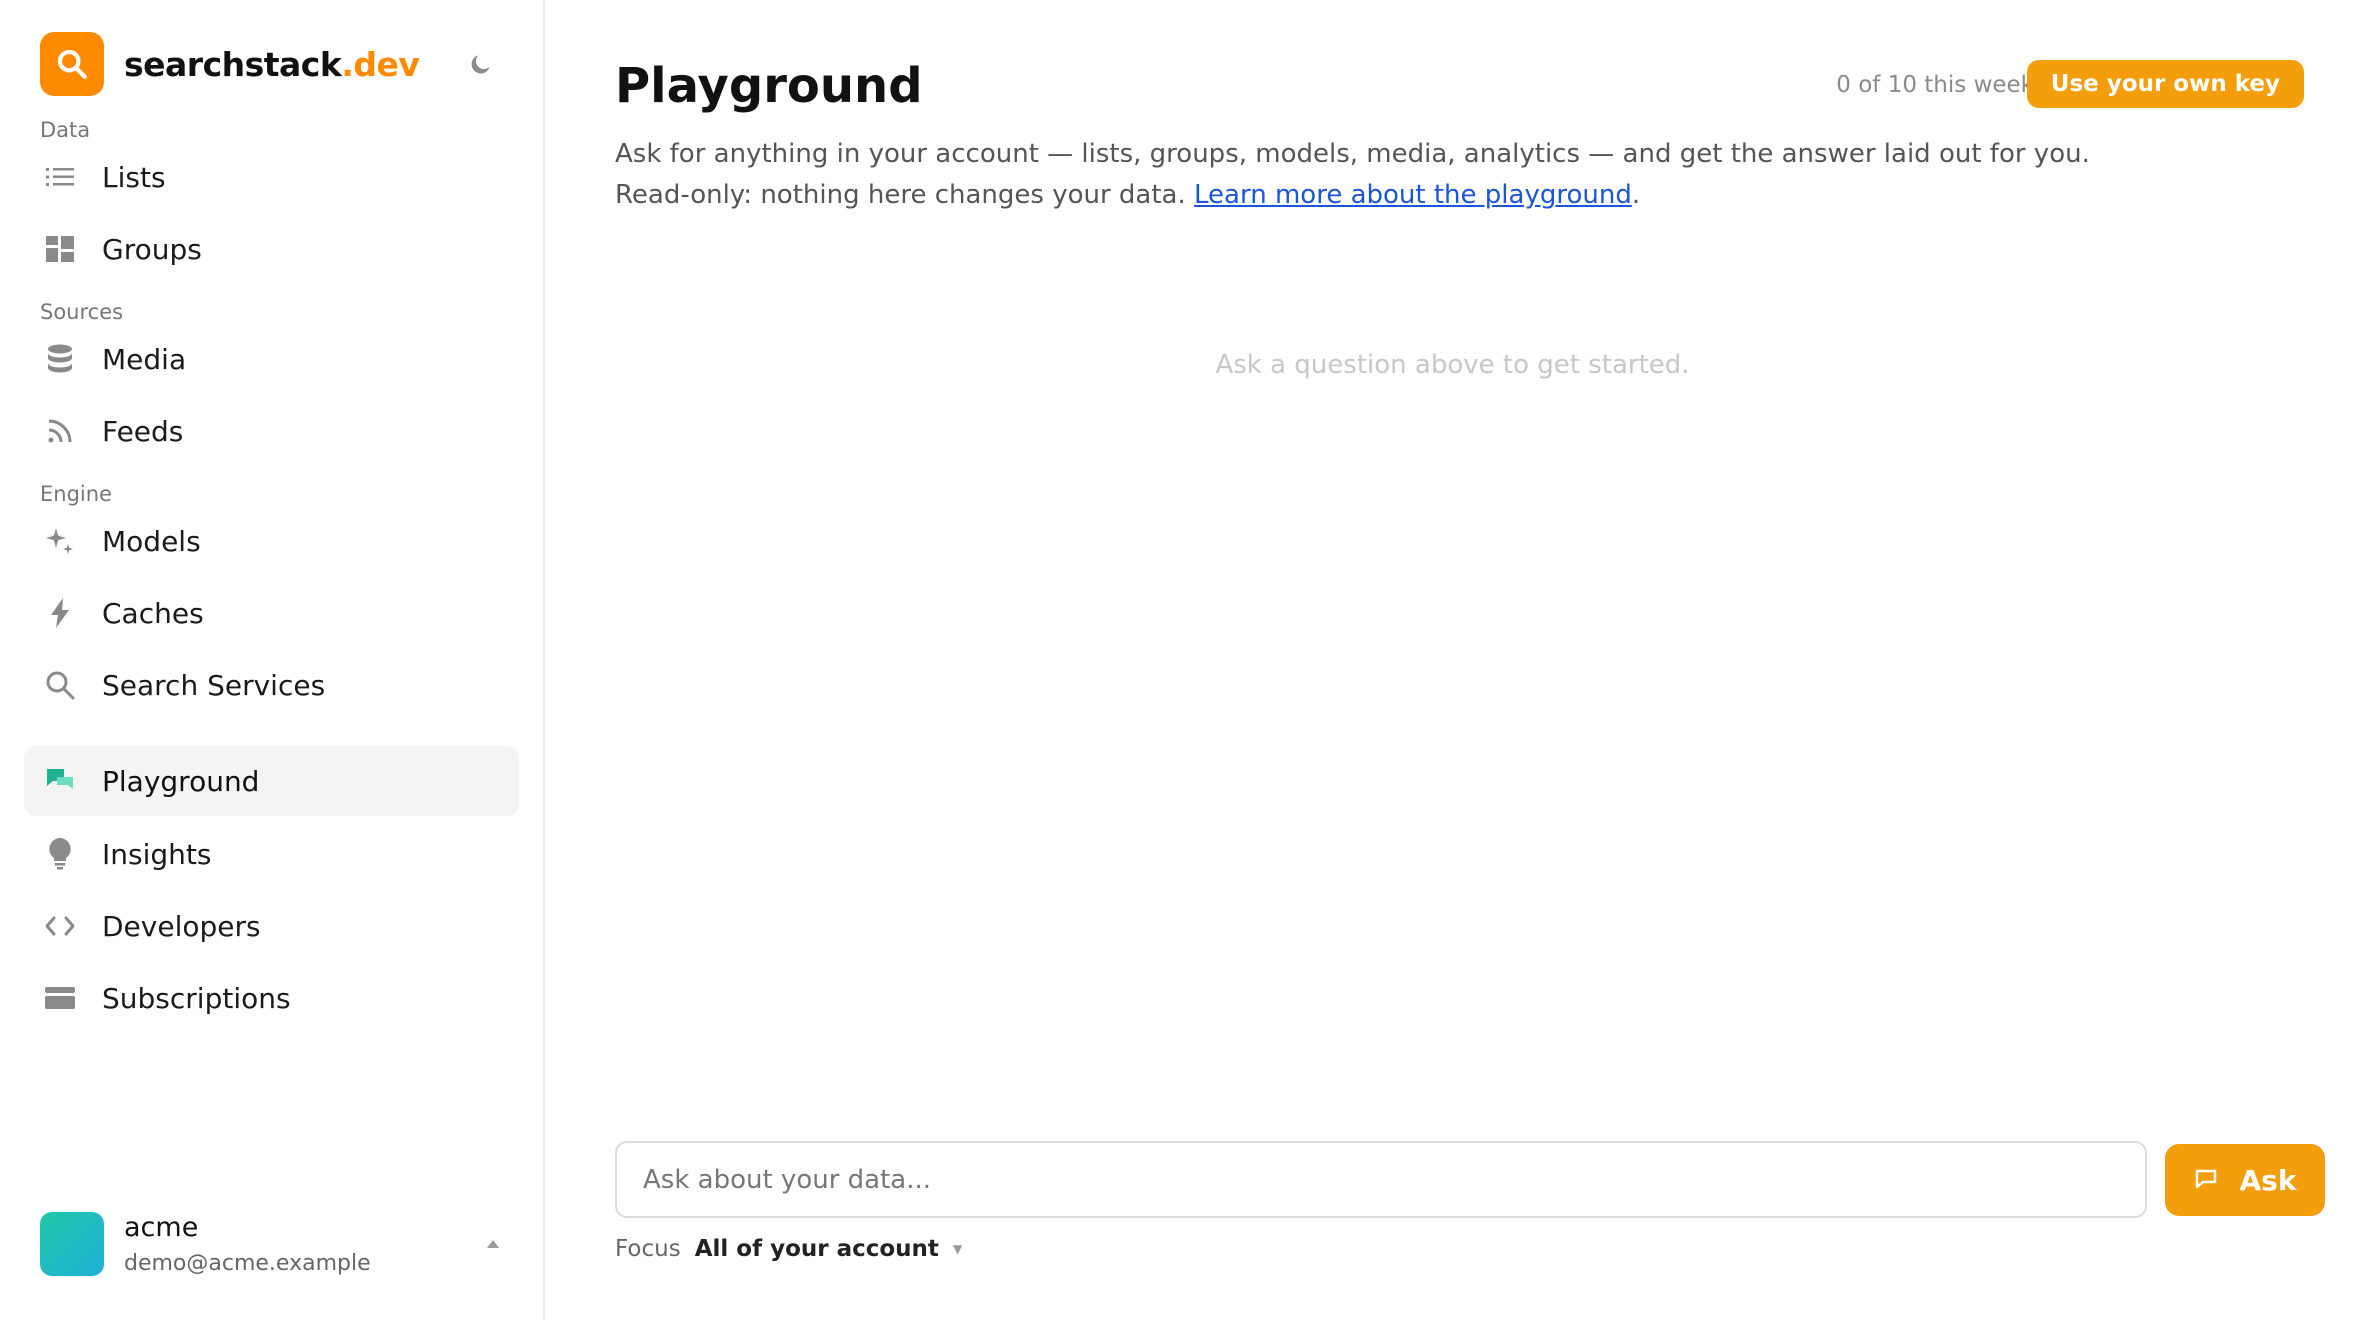 The height and width of the screenshot is (1320, 2360). I want to click on focus-row: Focus All of your account ▼, so click(788, 1249).